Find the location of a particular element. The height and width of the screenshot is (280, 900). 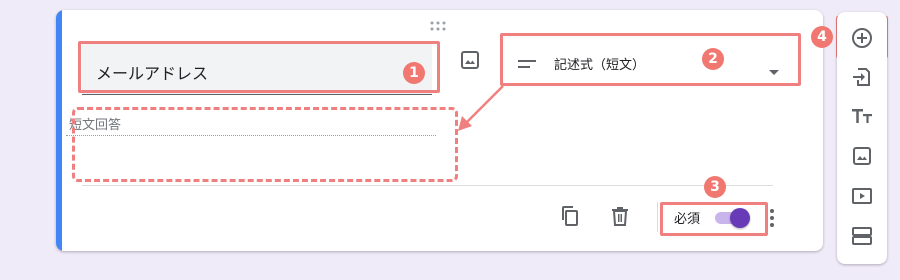

annotation-arrow is located at coordinates (481, 108).